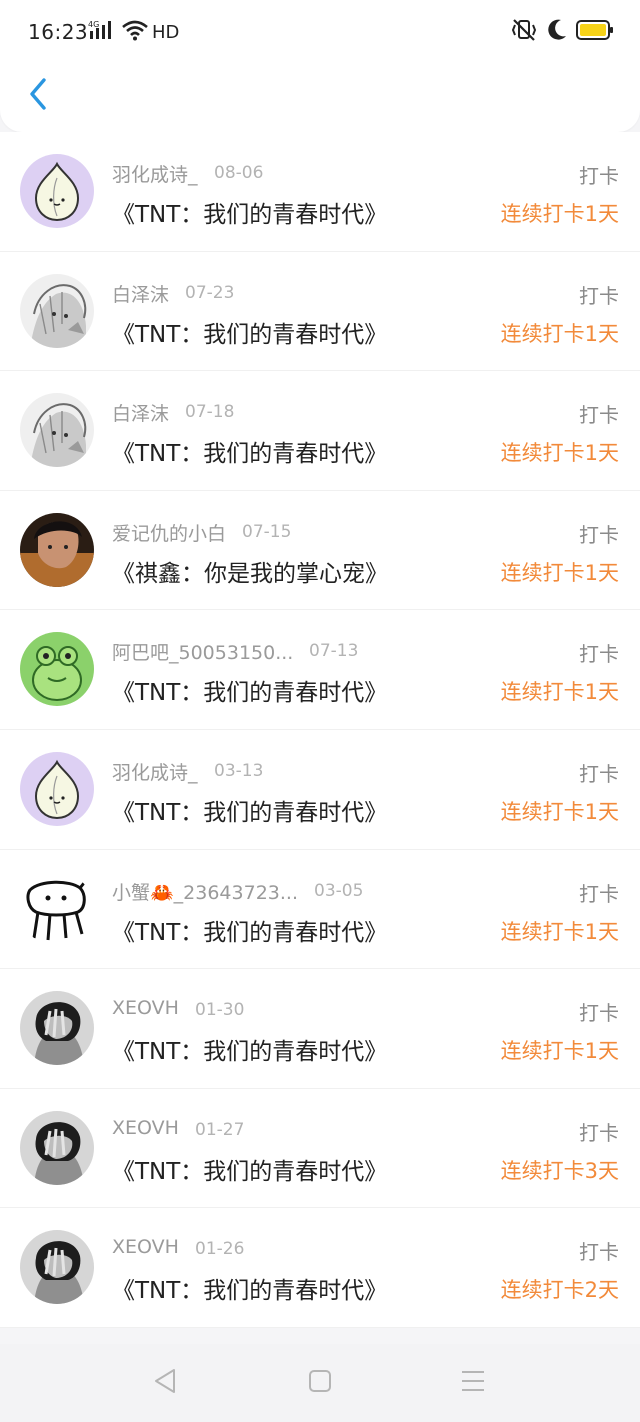 The image size is (640, 1422). What do you see at coordinates (93, 24) in the screenshot?
I see `svg-text: 4G` at bounding box center [93, 24].